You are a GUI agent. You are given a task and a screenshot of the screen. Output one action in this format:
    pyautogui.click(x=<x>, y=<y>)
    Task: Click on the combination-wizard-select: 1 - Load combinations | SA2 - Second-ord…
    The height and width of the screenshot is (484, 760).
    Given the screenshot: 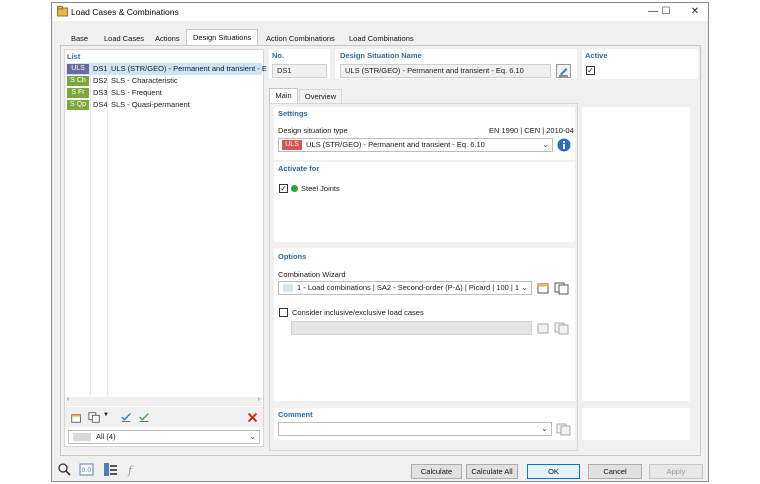 What is the action you would take?
    pyautogui.click(x=405, y=288)
    